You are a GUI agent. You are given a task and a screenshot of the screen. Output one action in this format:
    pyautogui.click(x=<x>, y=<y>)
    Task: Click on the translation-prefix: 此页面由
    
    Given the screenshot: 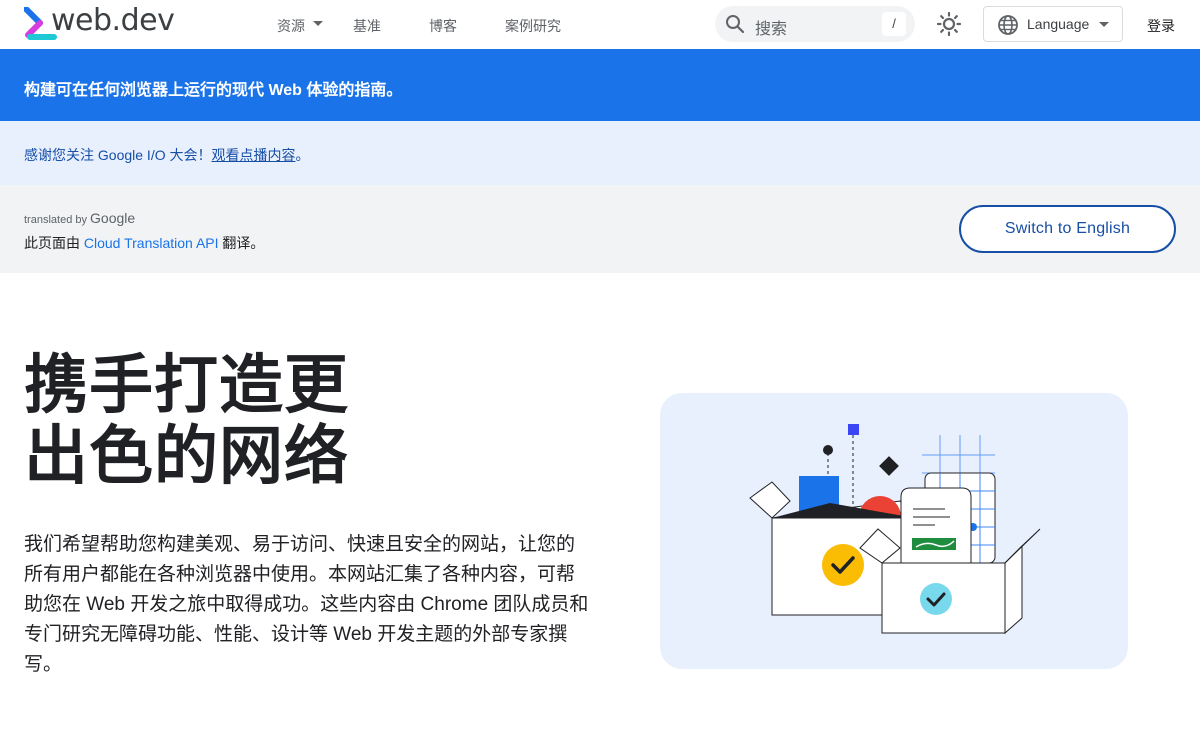 What is the action you would take?
    pyautogui.click(x=52, y=243)
    